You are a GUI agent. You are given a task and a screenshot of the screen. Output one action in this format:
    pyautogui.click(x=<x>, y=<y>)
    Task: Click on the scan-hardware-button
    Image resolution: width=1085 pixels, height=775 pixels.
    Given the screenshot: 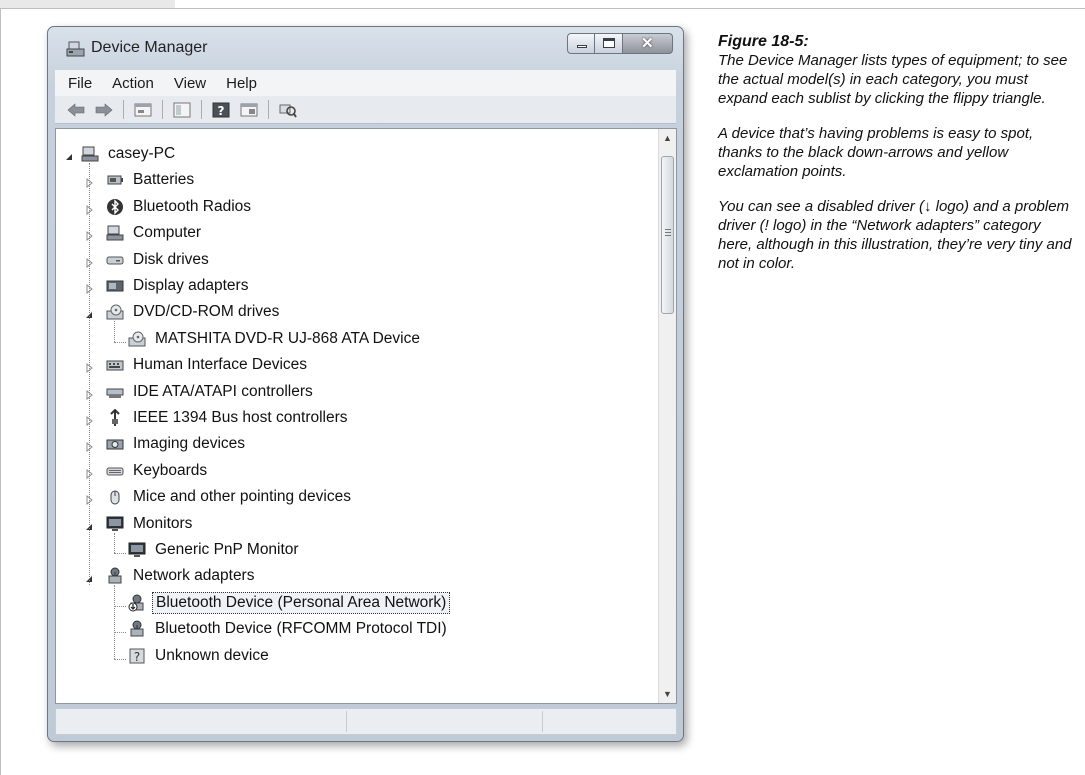 What is the action you would take?
    pyautogui.click(x=288, y=110)
    